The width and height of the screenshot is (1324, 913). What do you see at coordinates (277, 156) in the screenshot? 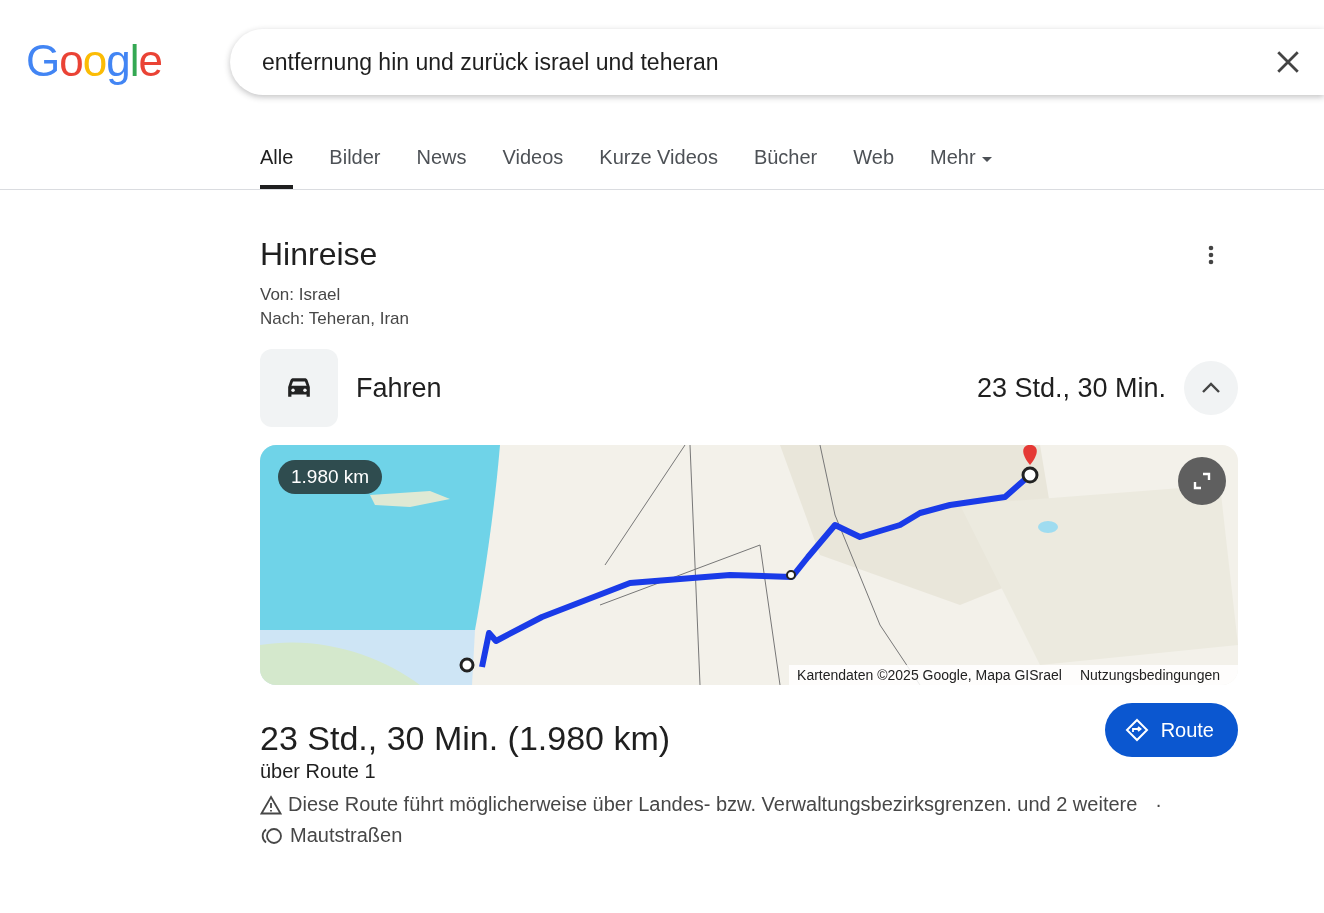
I see `search-tab: Alle` at bounding box center [277, 156].